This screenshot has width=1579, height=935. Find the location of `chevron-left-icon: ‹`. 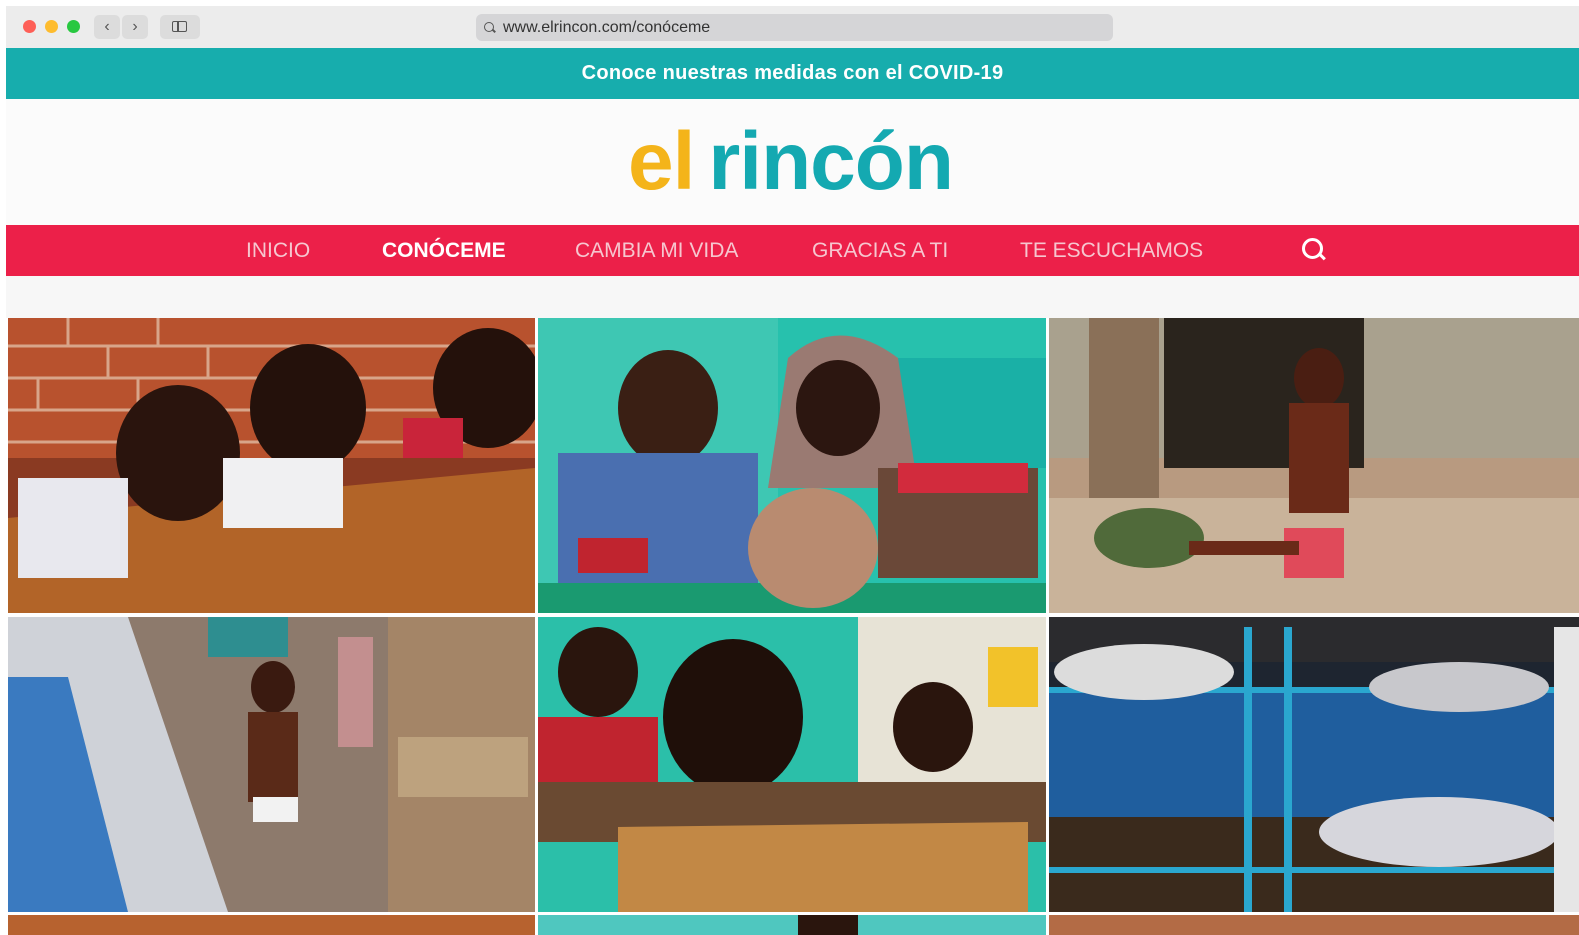

chevron-left-icon: ‹ is located at coordinates (107, 26).